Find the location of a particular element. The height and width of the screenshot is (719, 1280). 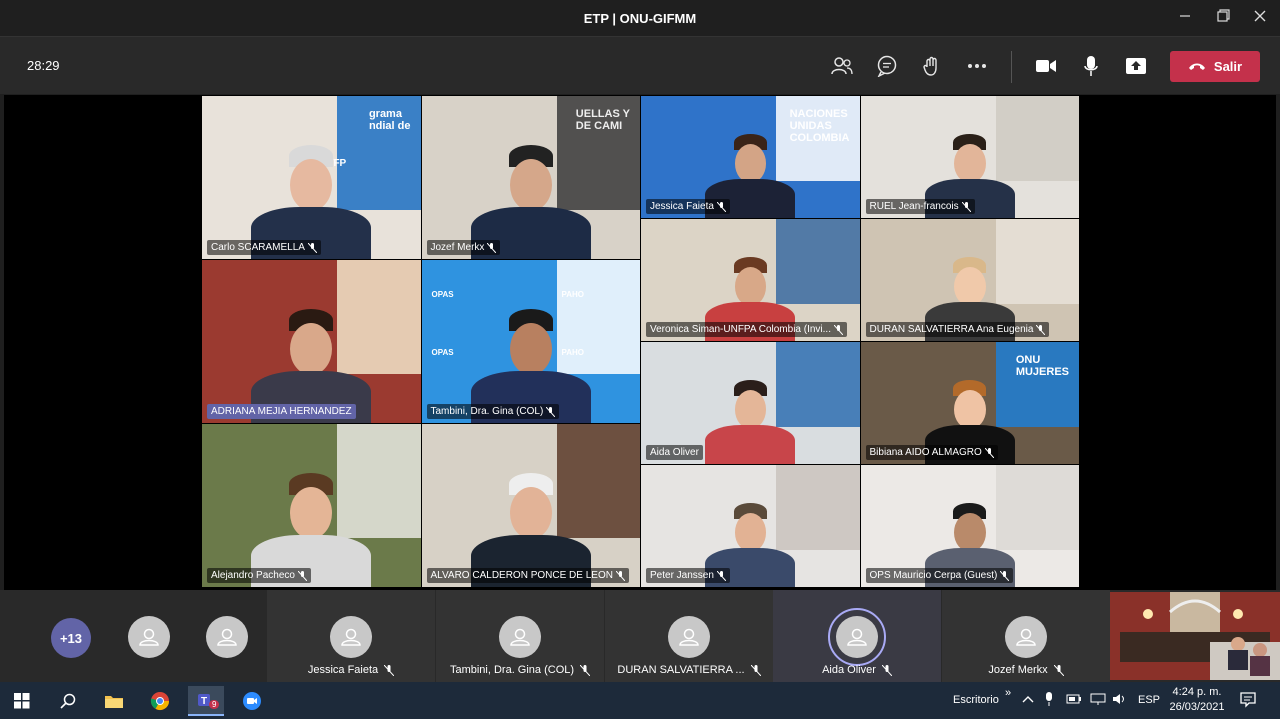

toolbar-expand-icon: » is located at coordinates (1008, 693).